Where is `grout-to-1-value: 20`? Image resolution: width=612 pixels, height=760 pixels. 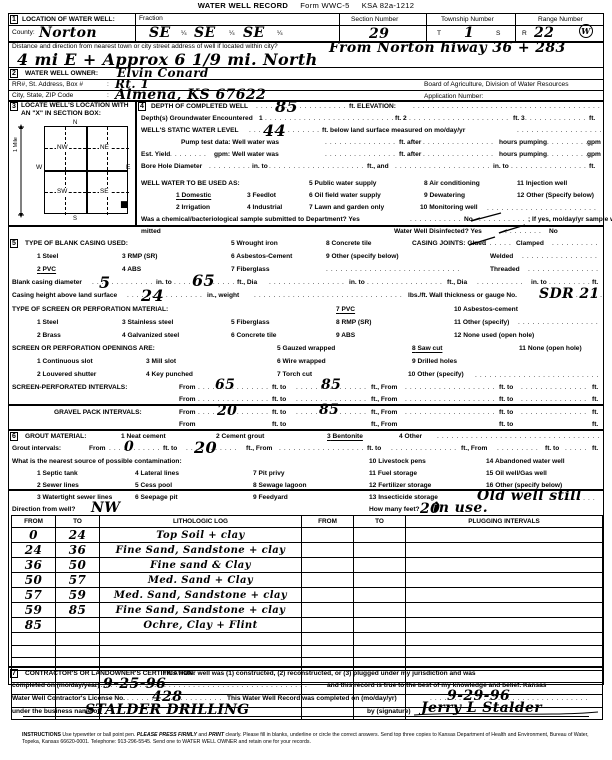 grout-to-1-value: 20 is located at coordinates (205, 447).